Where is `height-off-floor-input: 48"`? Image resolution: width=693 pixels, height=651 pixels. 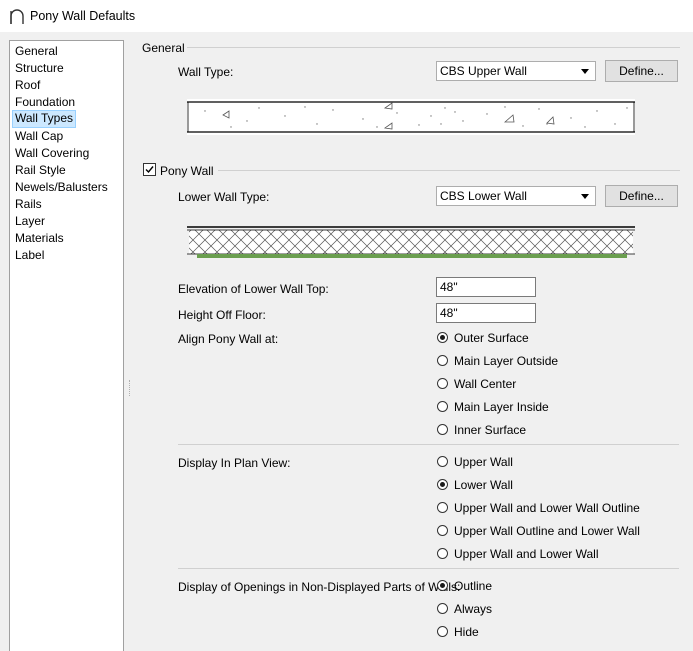
height-off-floor-input: 48" is located at coordinates (486, 313).